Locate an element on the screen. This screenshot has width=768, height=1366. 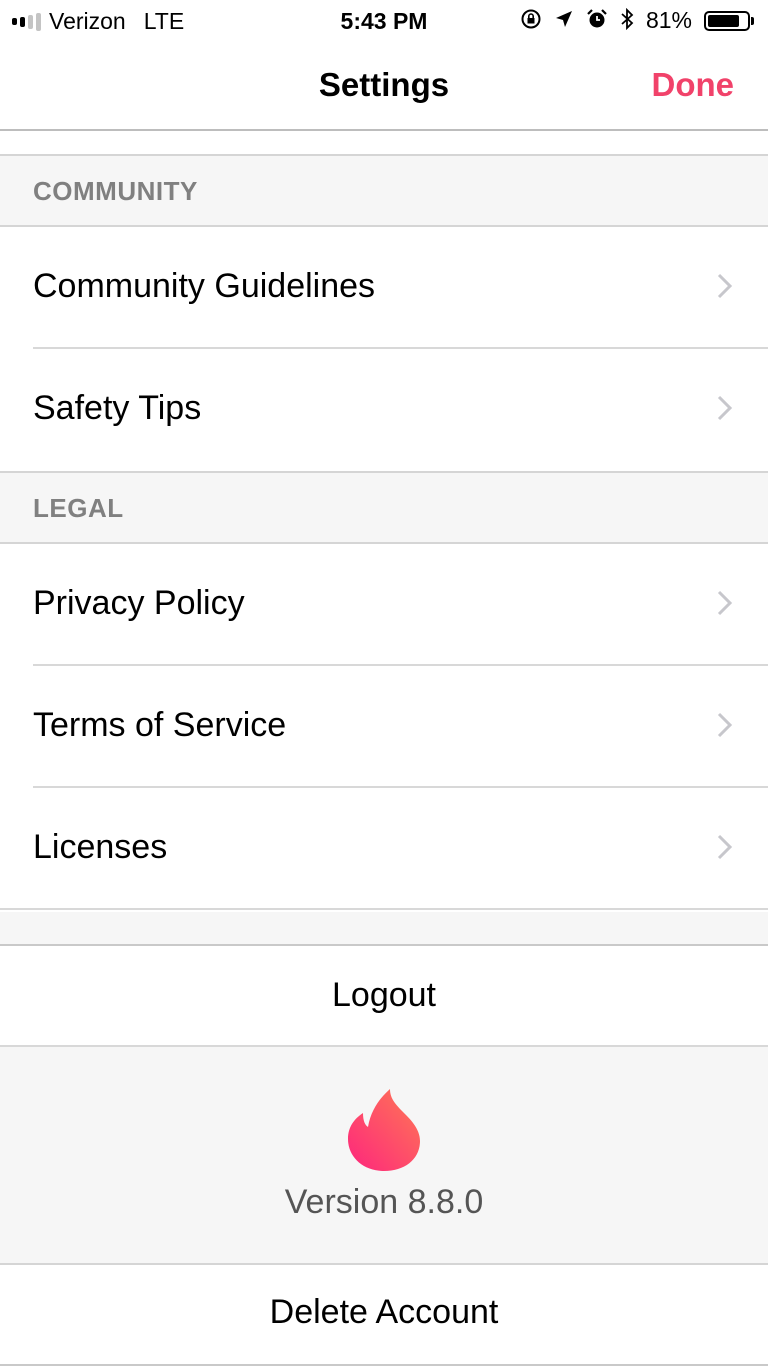
row-privacy-policy: Privacy Policy is located at coordinates (384, 605).